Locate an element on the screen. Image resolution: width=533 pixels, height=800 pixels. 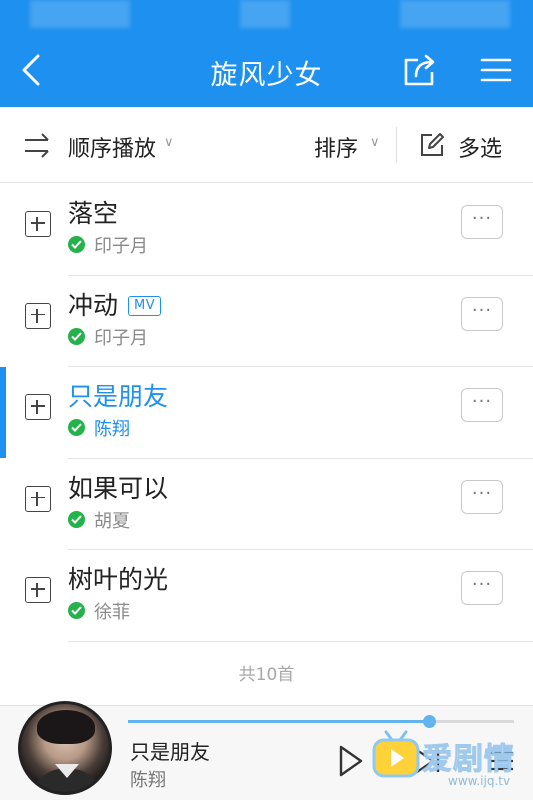
watermark: 爱剧情 www.ijq.tv is located at coordinates (448, 759).